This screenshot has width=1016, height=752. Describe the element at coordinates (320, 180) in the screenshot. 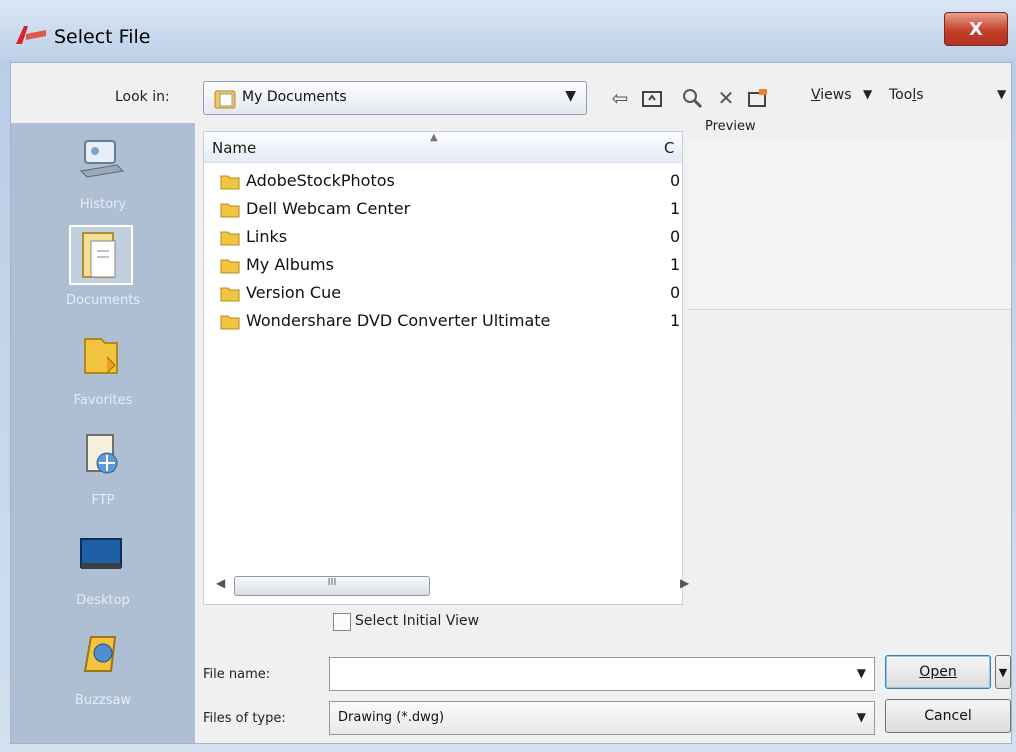

I see `file-name: AdobeStockPhotos` at that location.